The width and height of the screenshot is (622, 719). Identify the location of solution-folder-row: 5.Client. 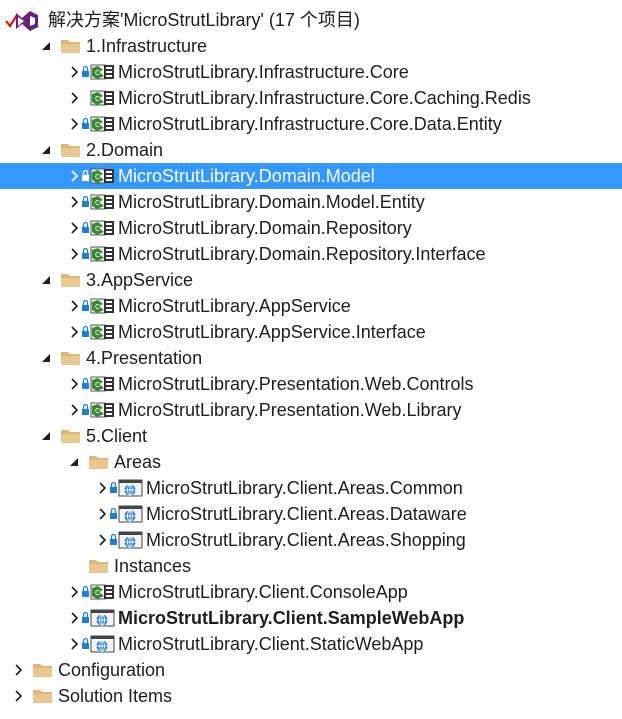
(311, 436).